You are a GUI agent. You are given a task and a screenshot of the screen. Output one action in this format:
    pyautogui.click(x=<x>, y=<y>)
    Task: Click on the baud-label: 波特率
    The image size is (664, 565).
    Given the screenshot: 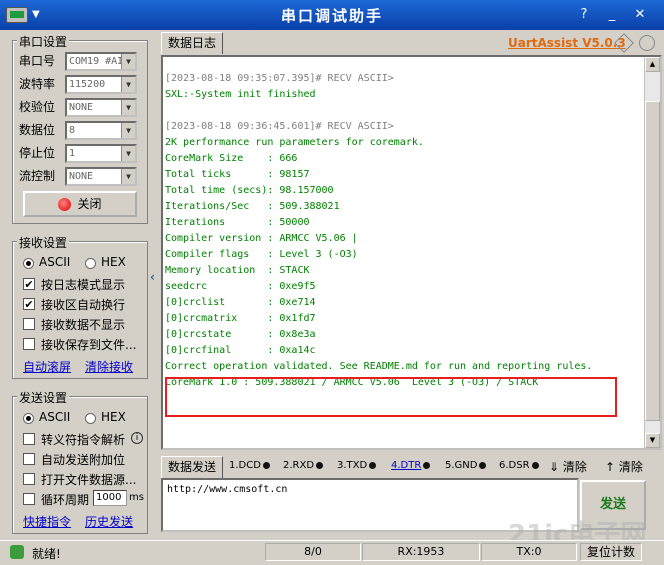 What is the action you would take?
    pyautogui.click(x=37, y=84)
    